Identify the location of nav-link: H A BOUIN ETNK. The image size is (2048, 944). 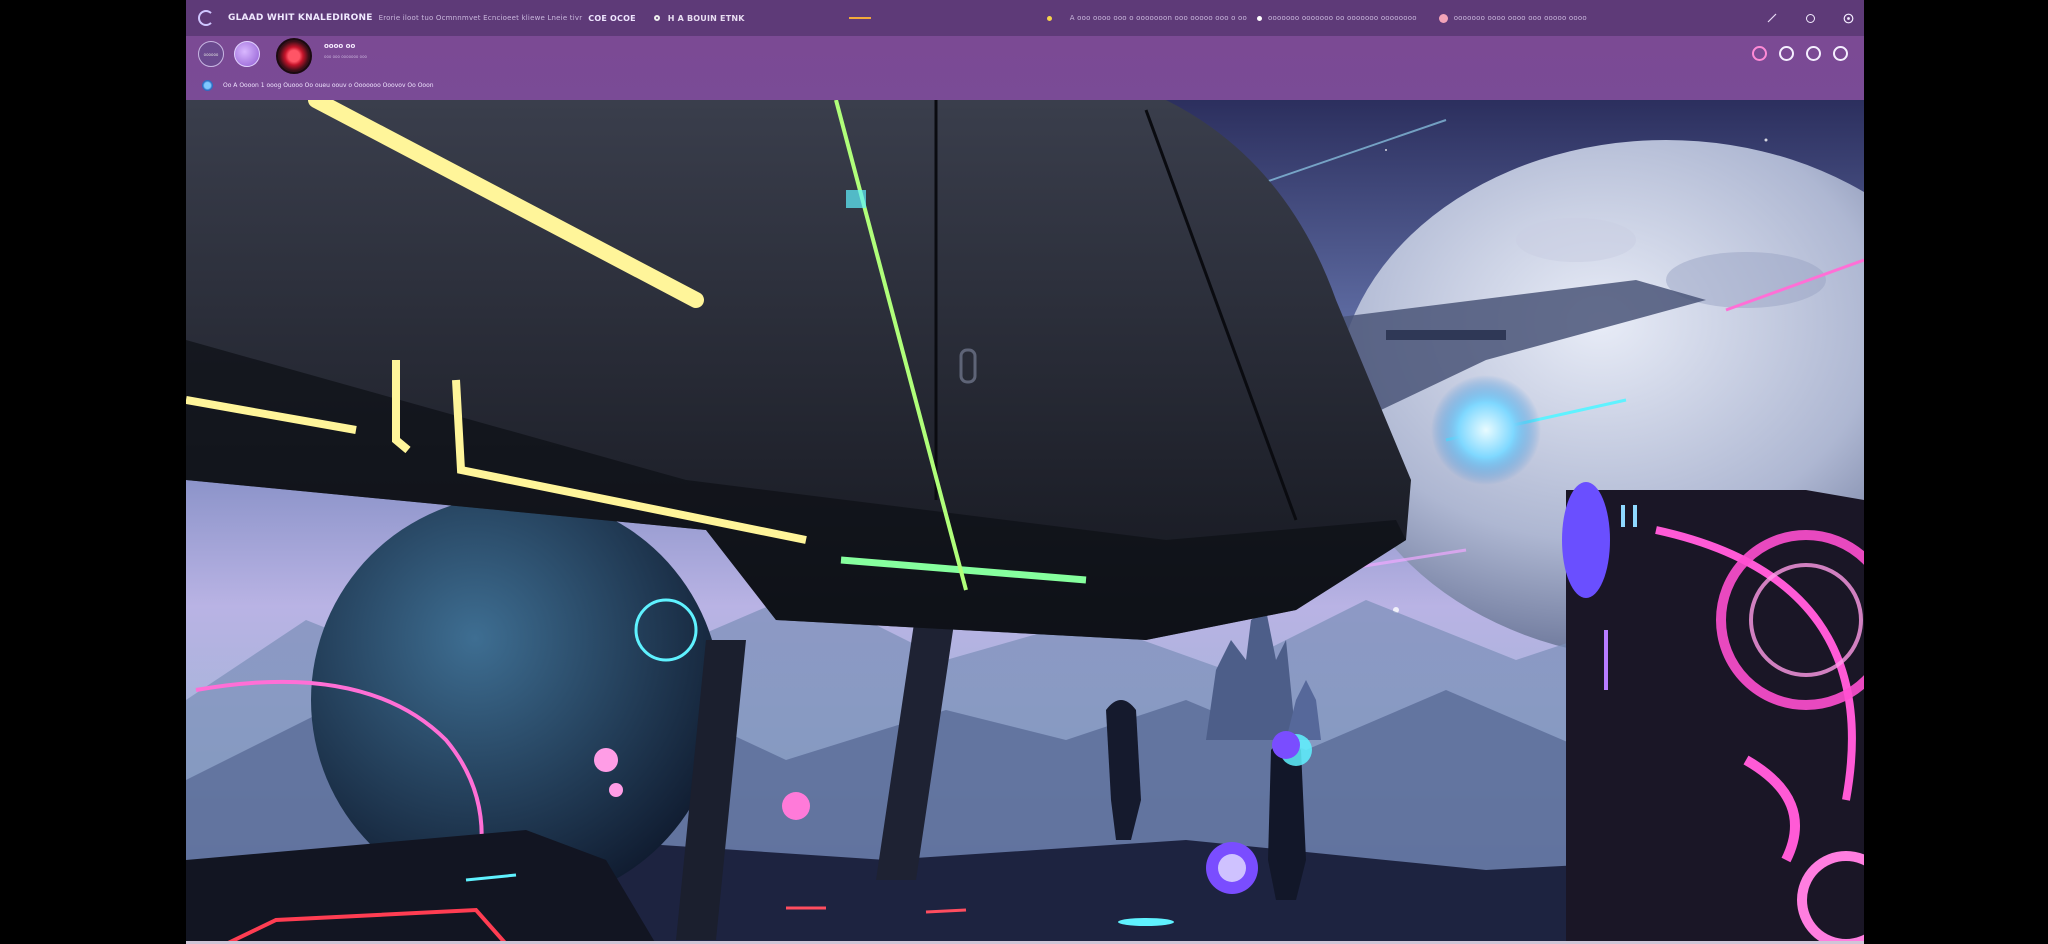
(706, 18).